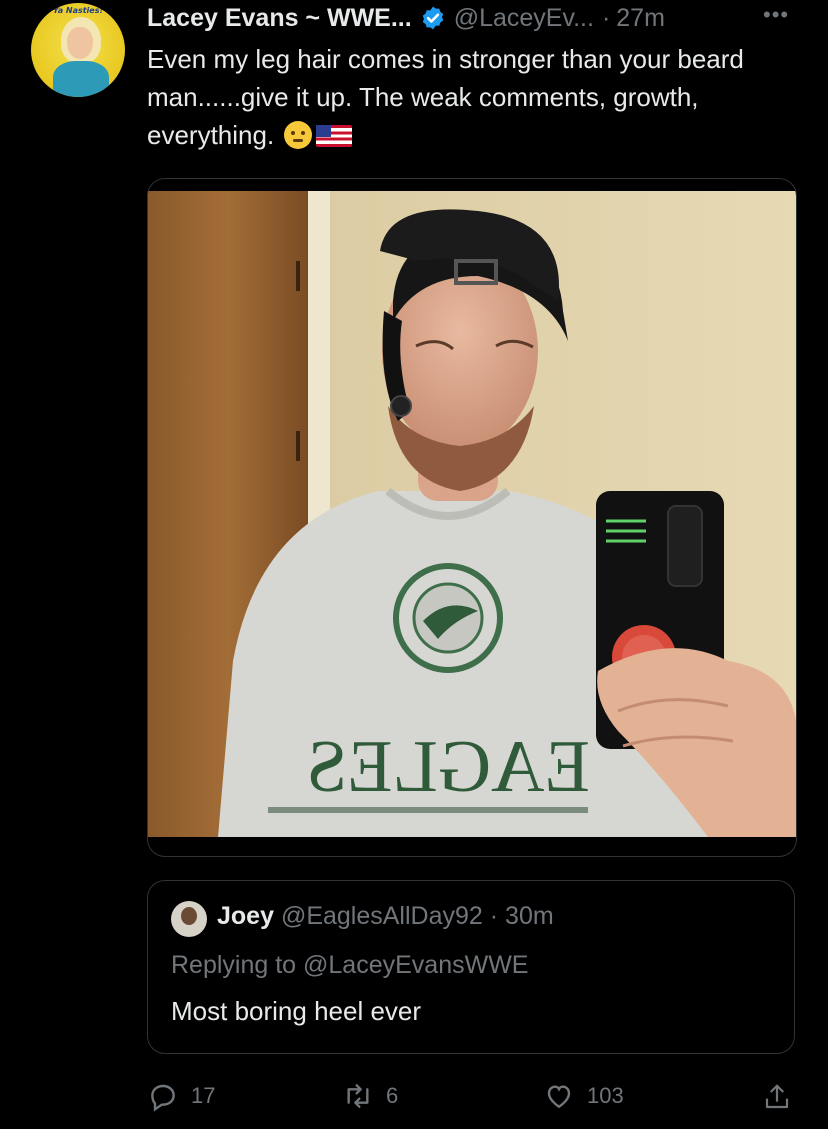  I want to click on action-bar: 17 6 103, so click(414, 1098).